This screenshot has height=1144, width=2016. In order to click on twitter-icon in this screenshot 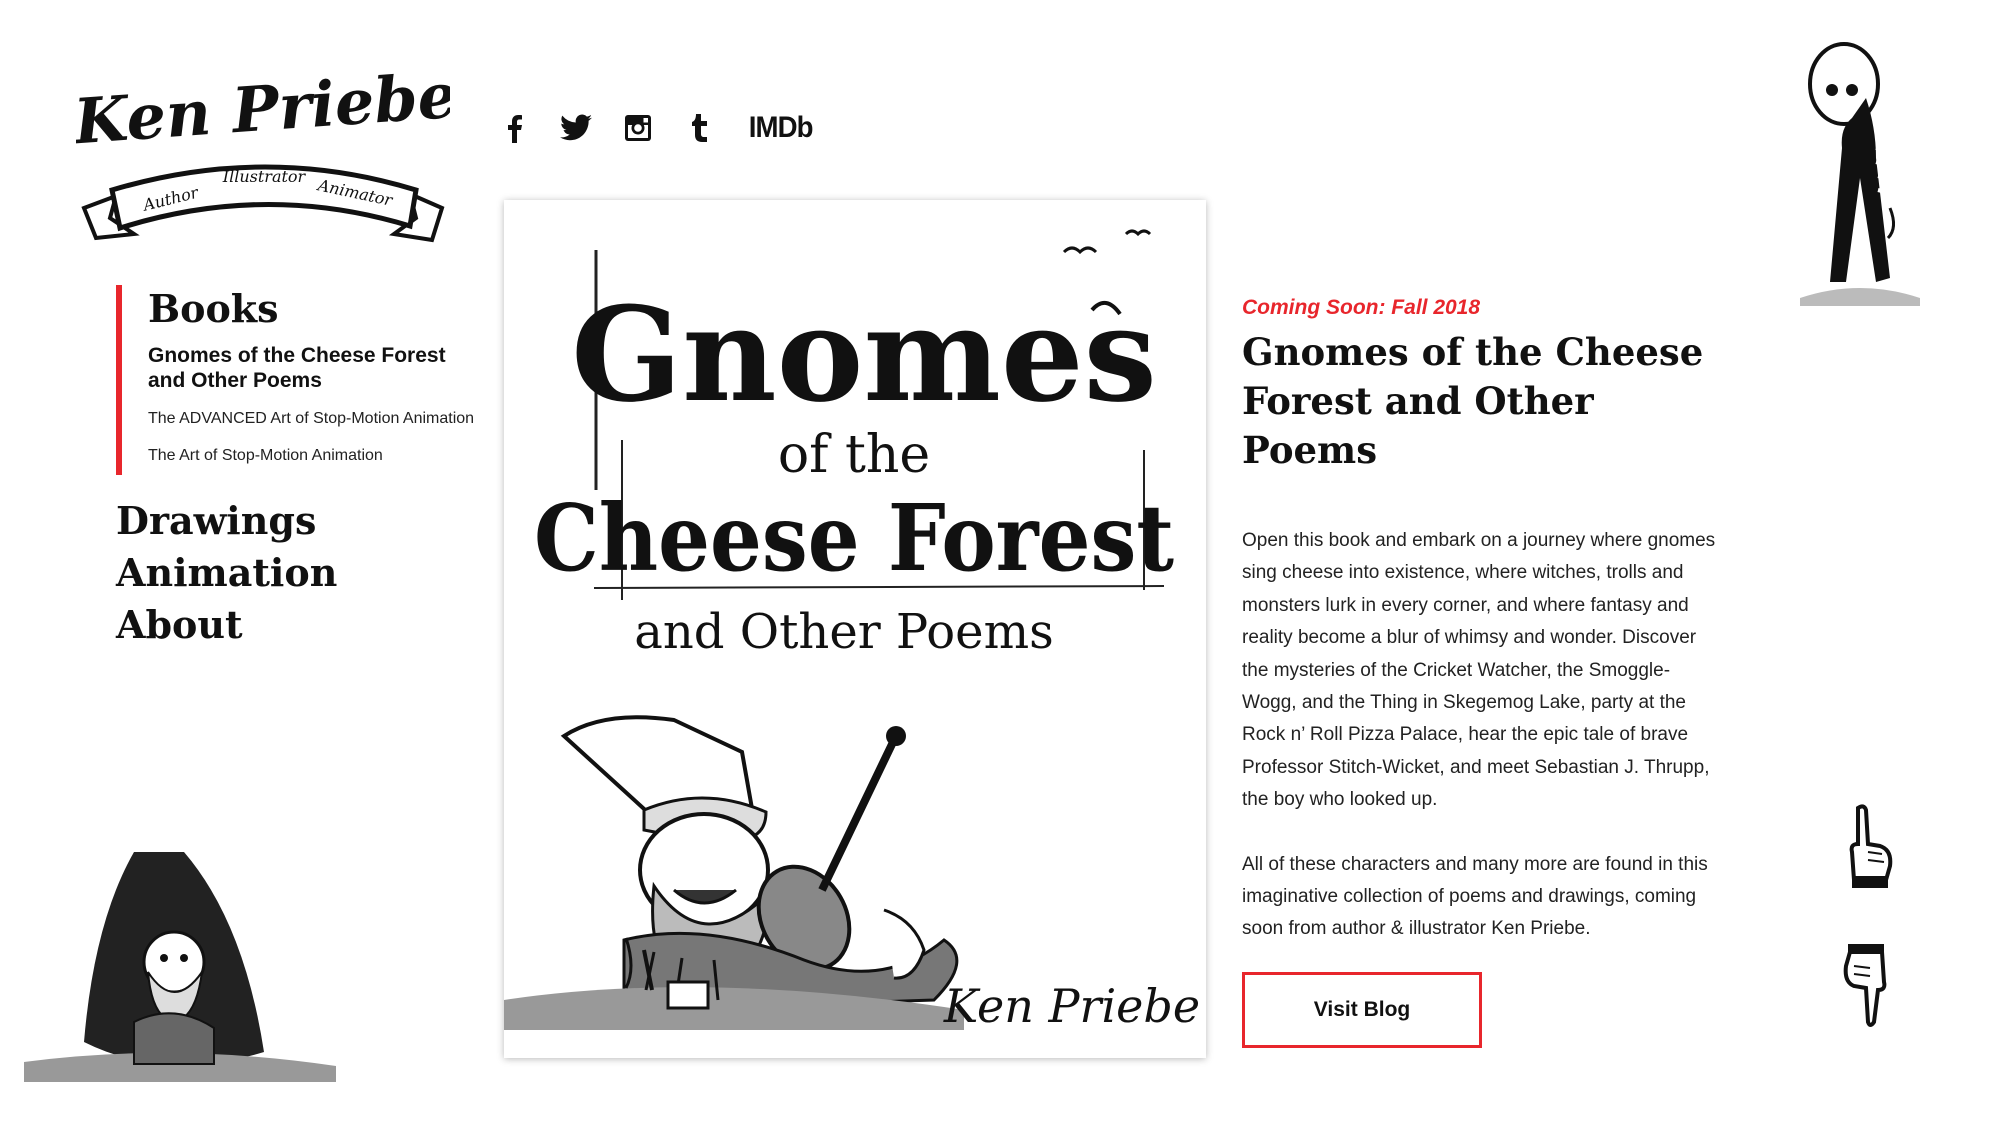, I will do `click(576, 128)`.